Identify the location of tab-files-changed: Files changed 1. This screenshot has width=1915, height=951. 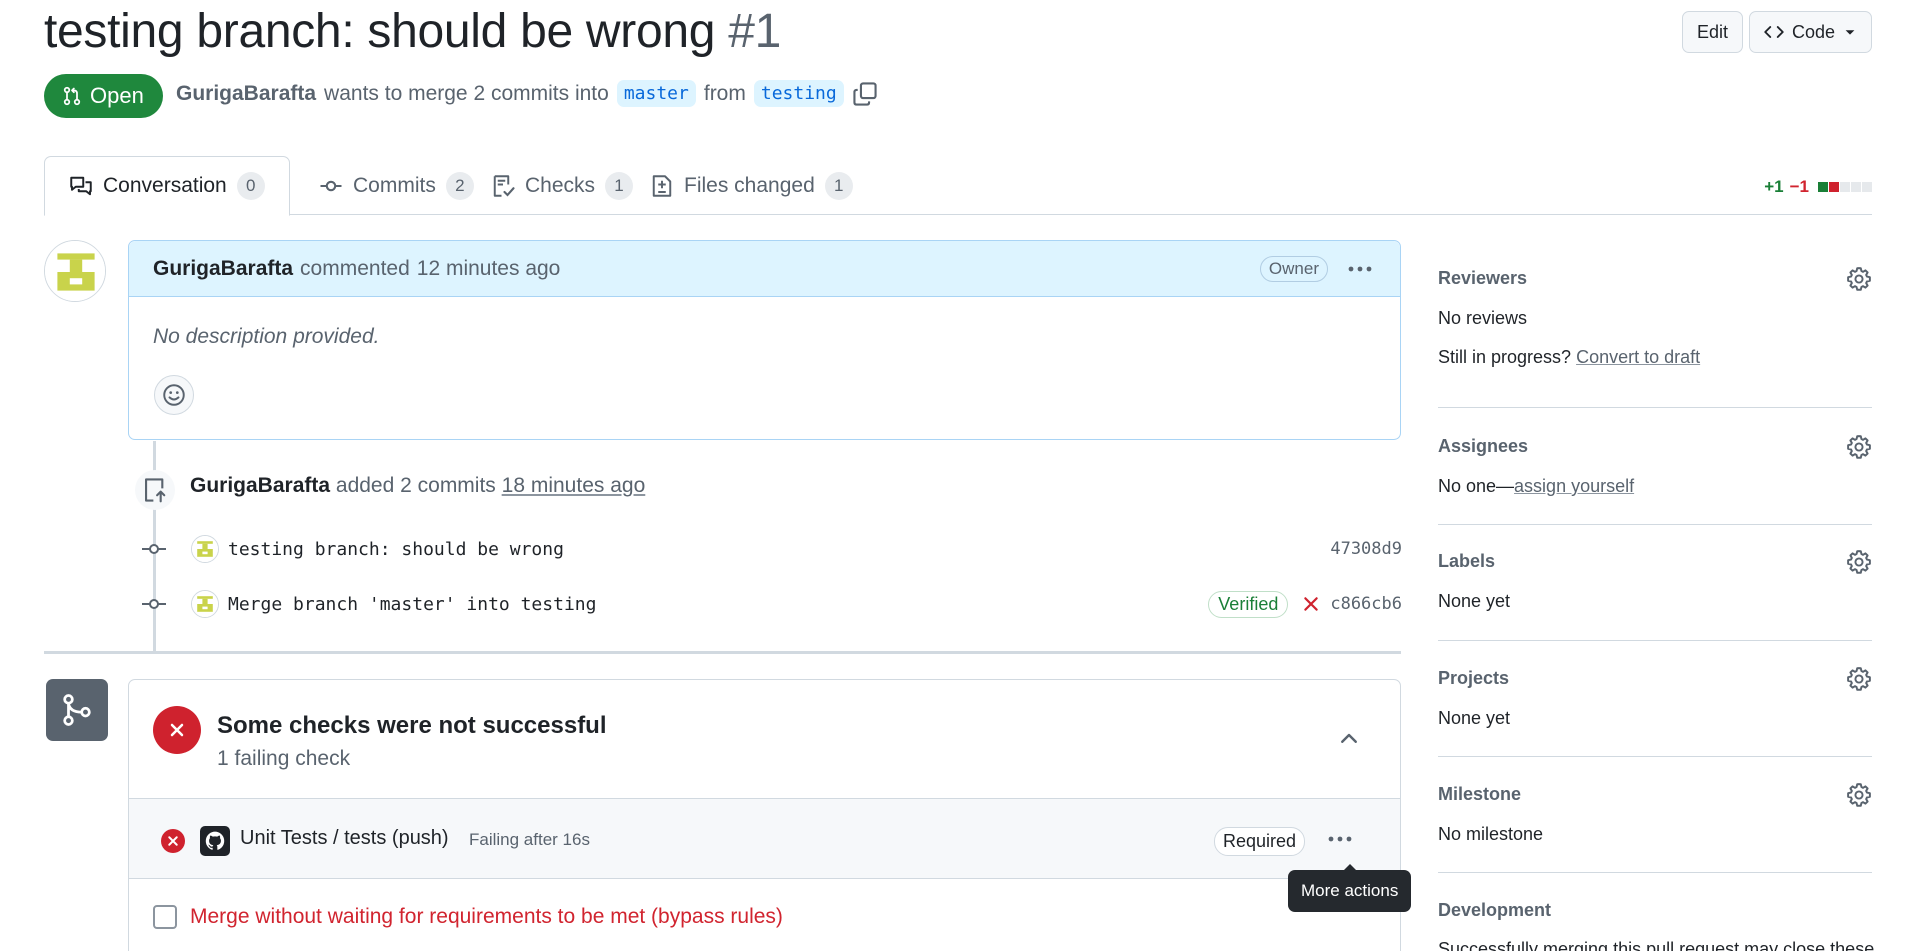
(751, 186).